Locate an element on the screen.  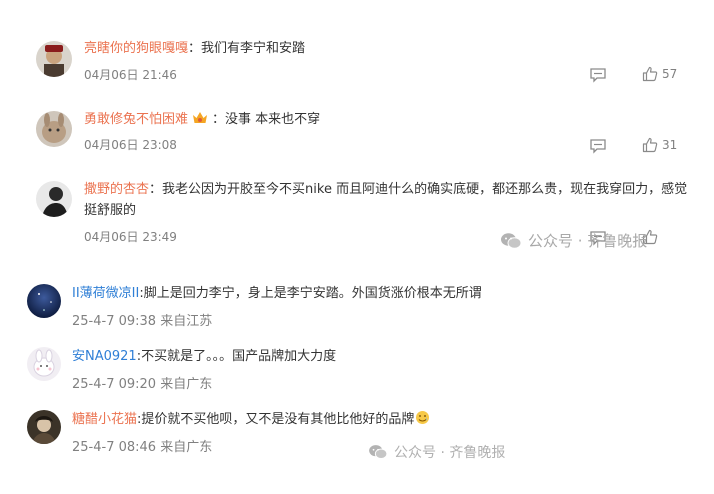
comment-username: II薄荷微凉II is located at coordinates (105, 293).